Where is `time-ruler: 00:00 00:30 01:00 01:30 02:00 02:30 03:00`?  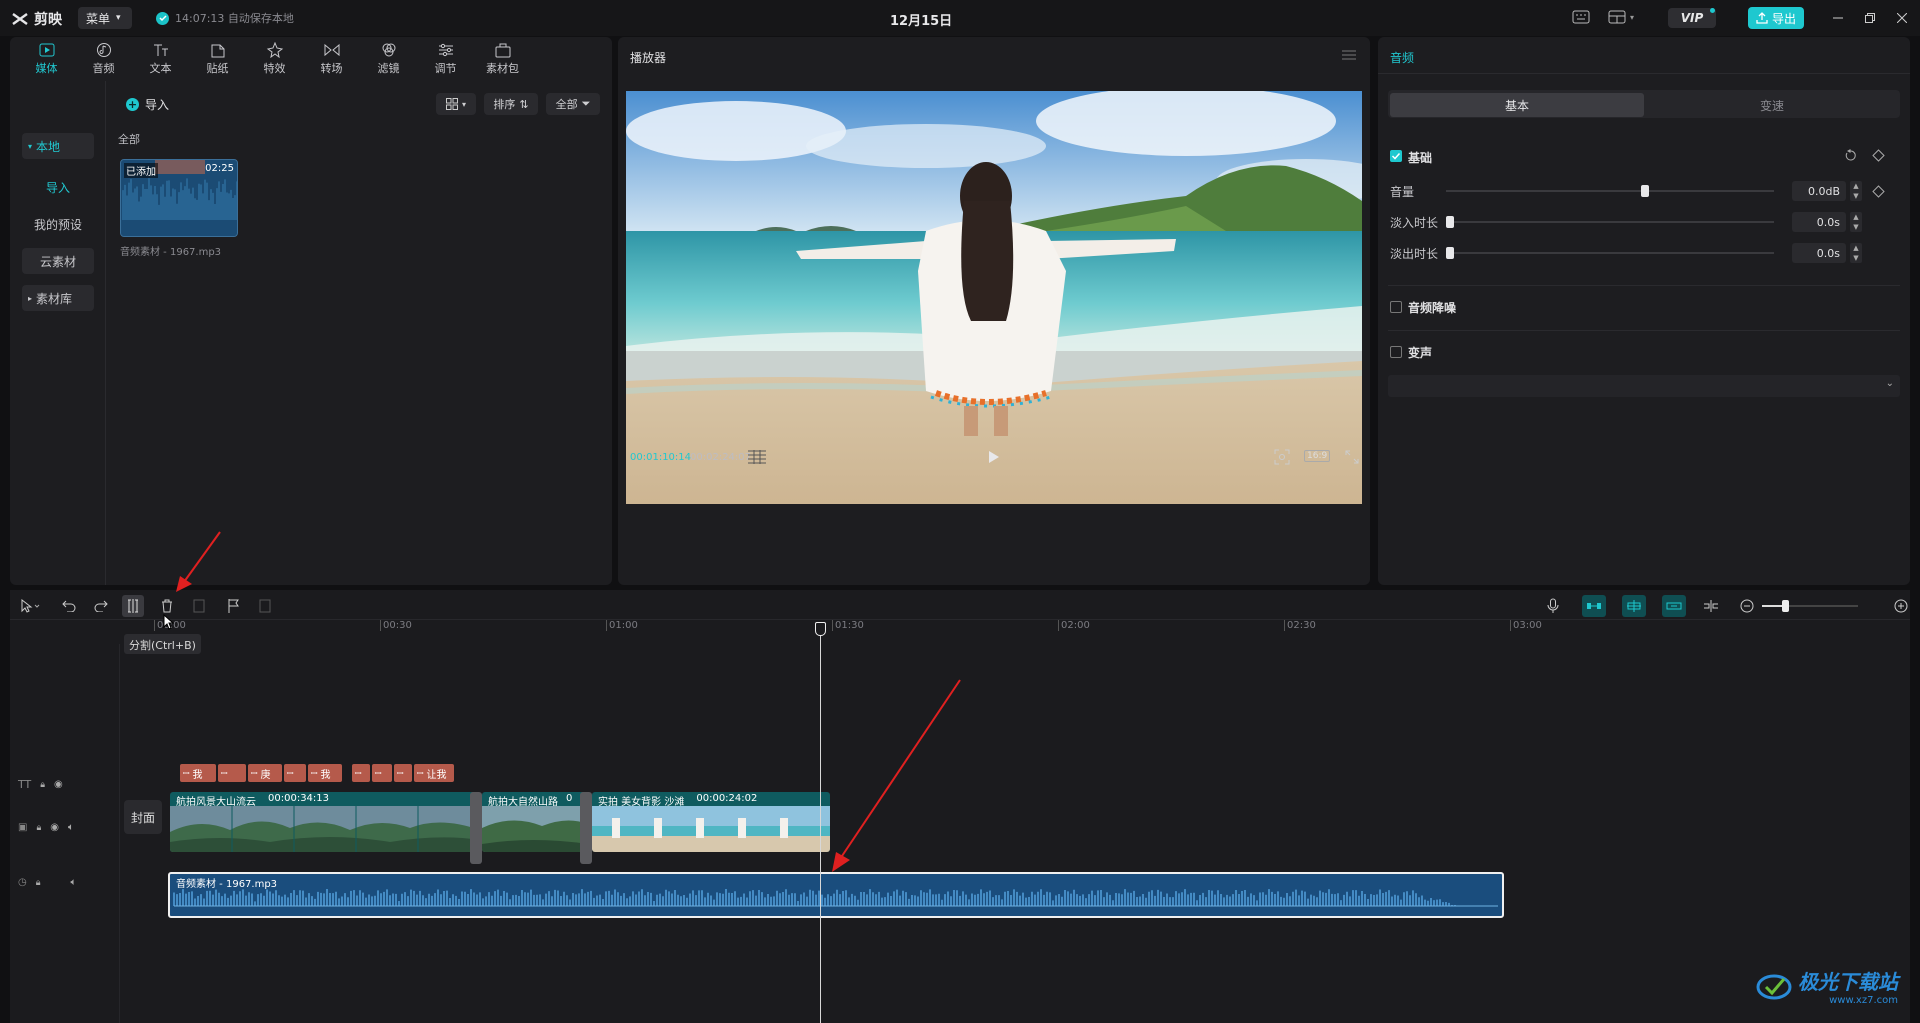 time-ruler: 00:00 00:30 01:00 01:30 02:00 02:30 03:00 is located at coordinates (1015, 632).